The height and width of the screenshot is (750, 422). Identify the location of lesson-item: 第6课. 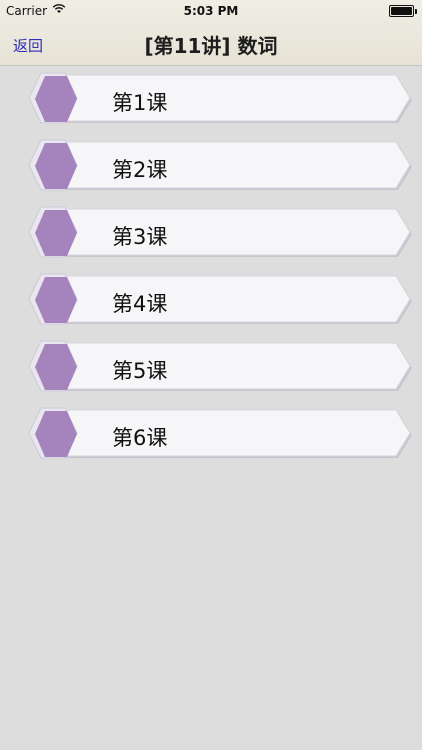
(221, 435).